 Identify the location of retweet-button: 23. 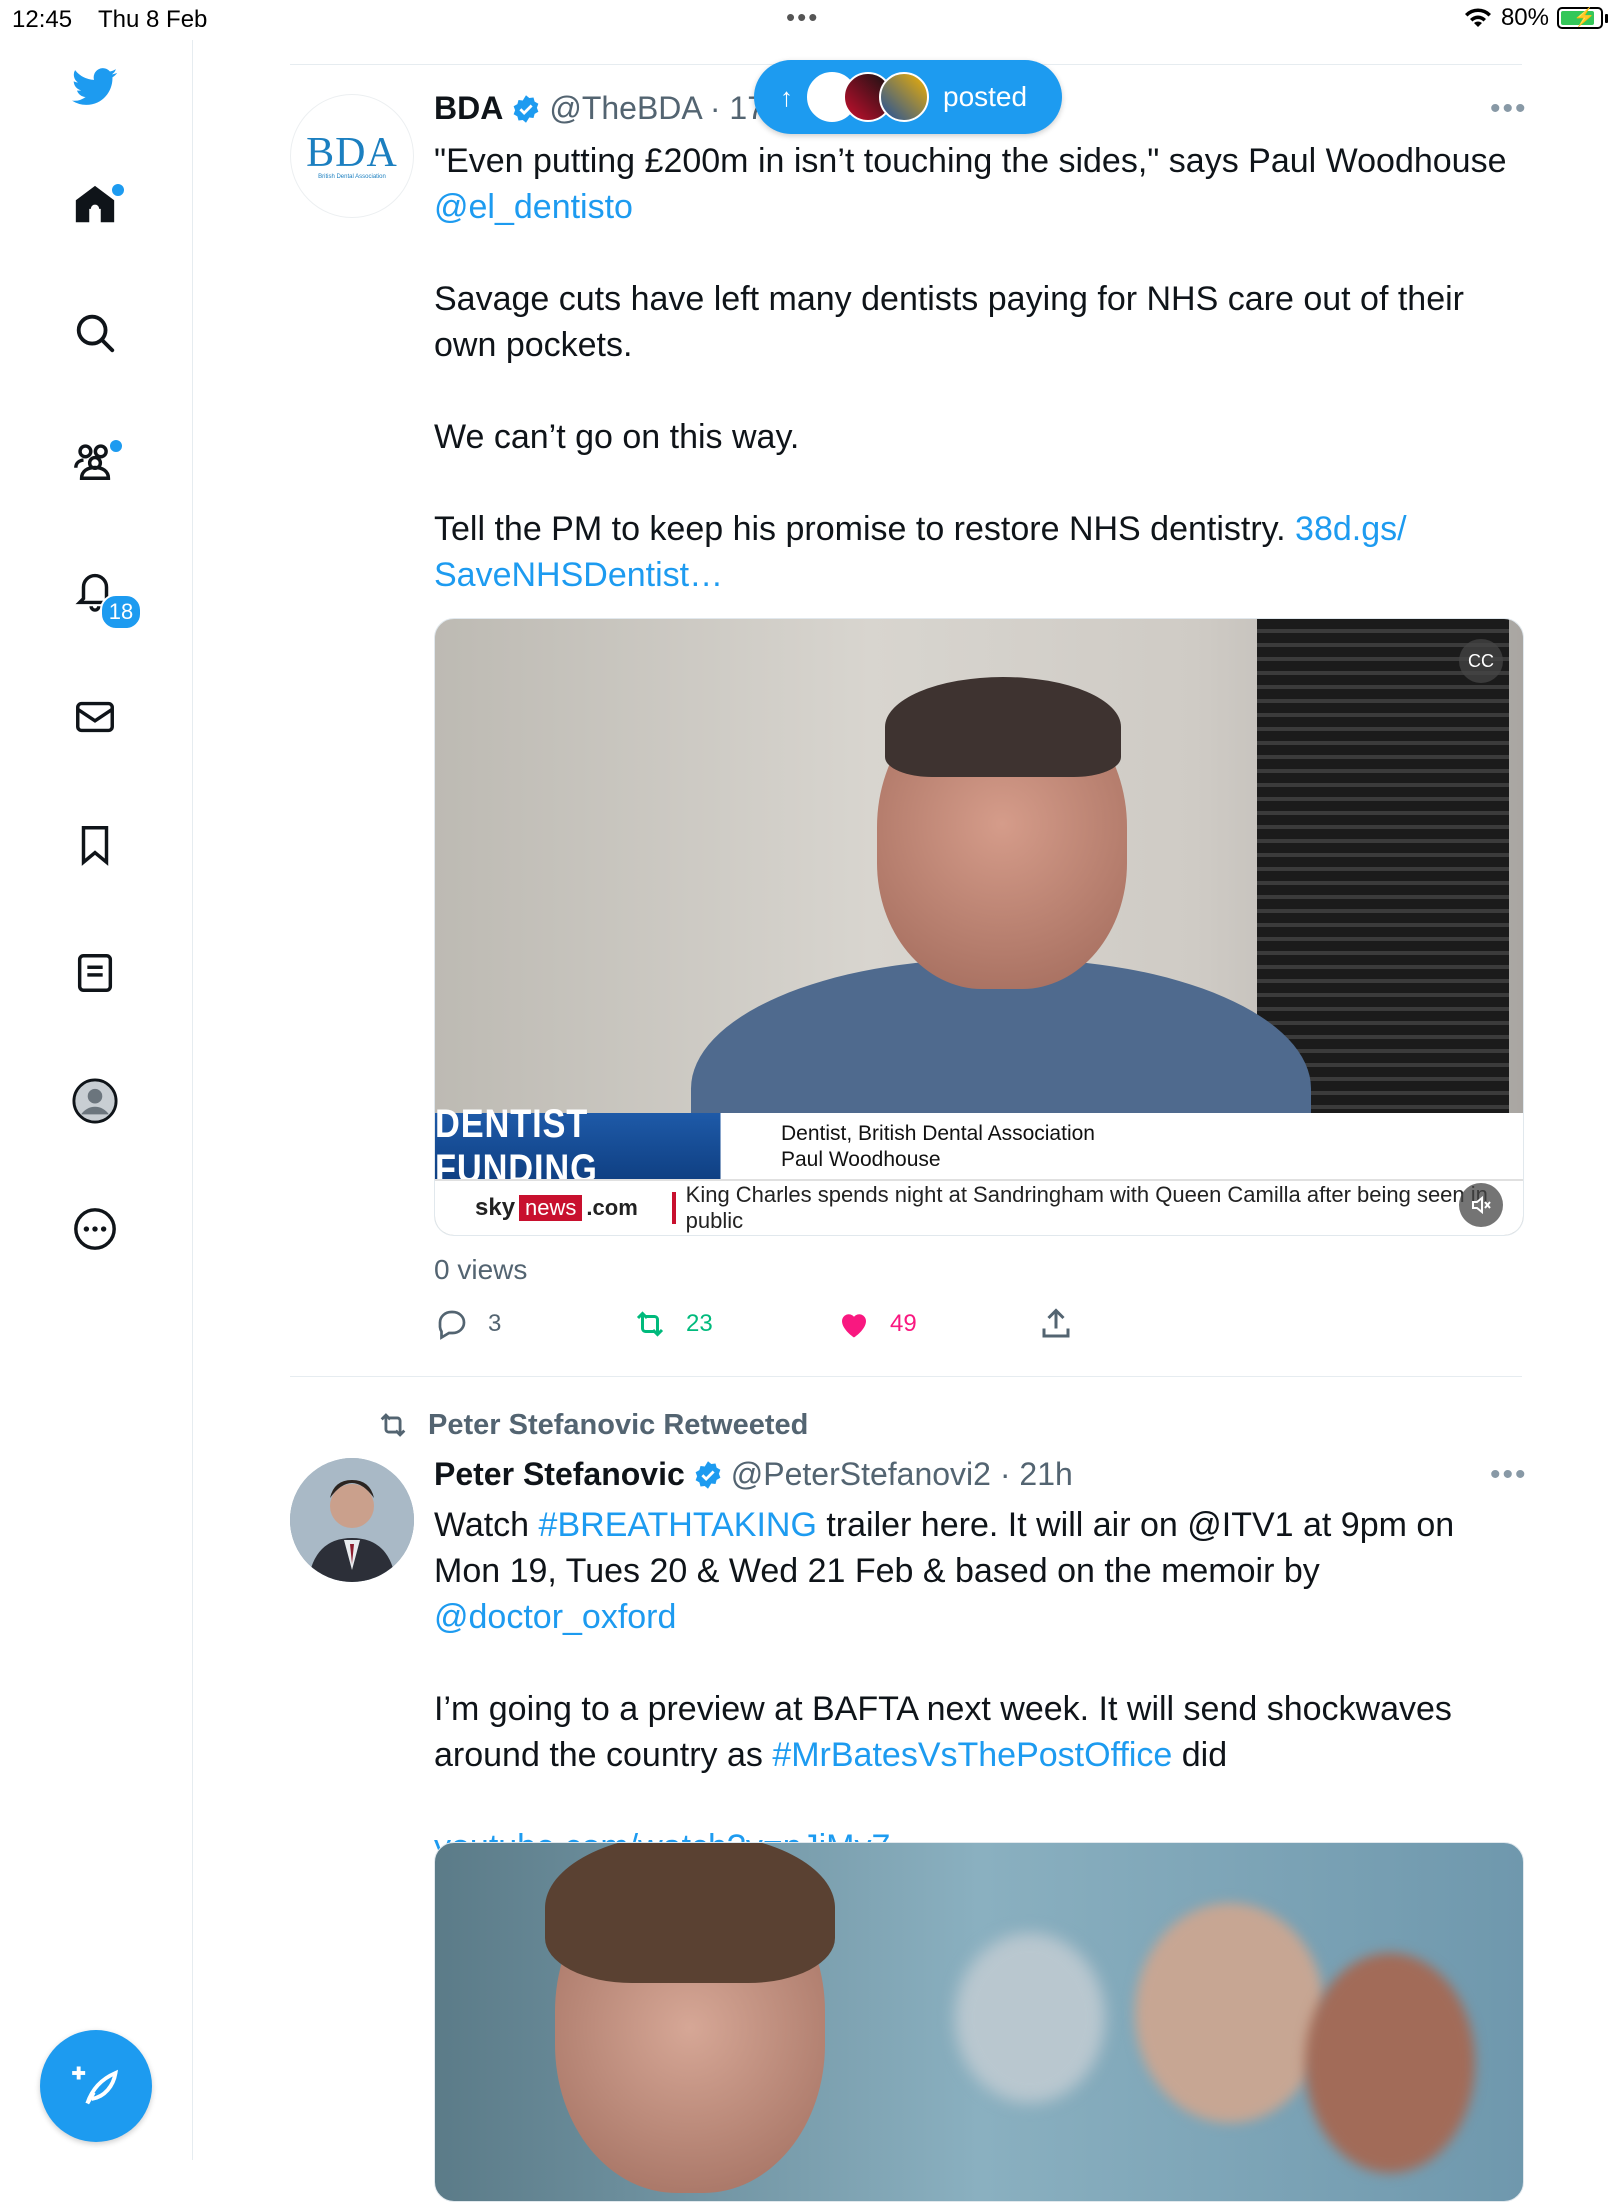
(672, 1324).